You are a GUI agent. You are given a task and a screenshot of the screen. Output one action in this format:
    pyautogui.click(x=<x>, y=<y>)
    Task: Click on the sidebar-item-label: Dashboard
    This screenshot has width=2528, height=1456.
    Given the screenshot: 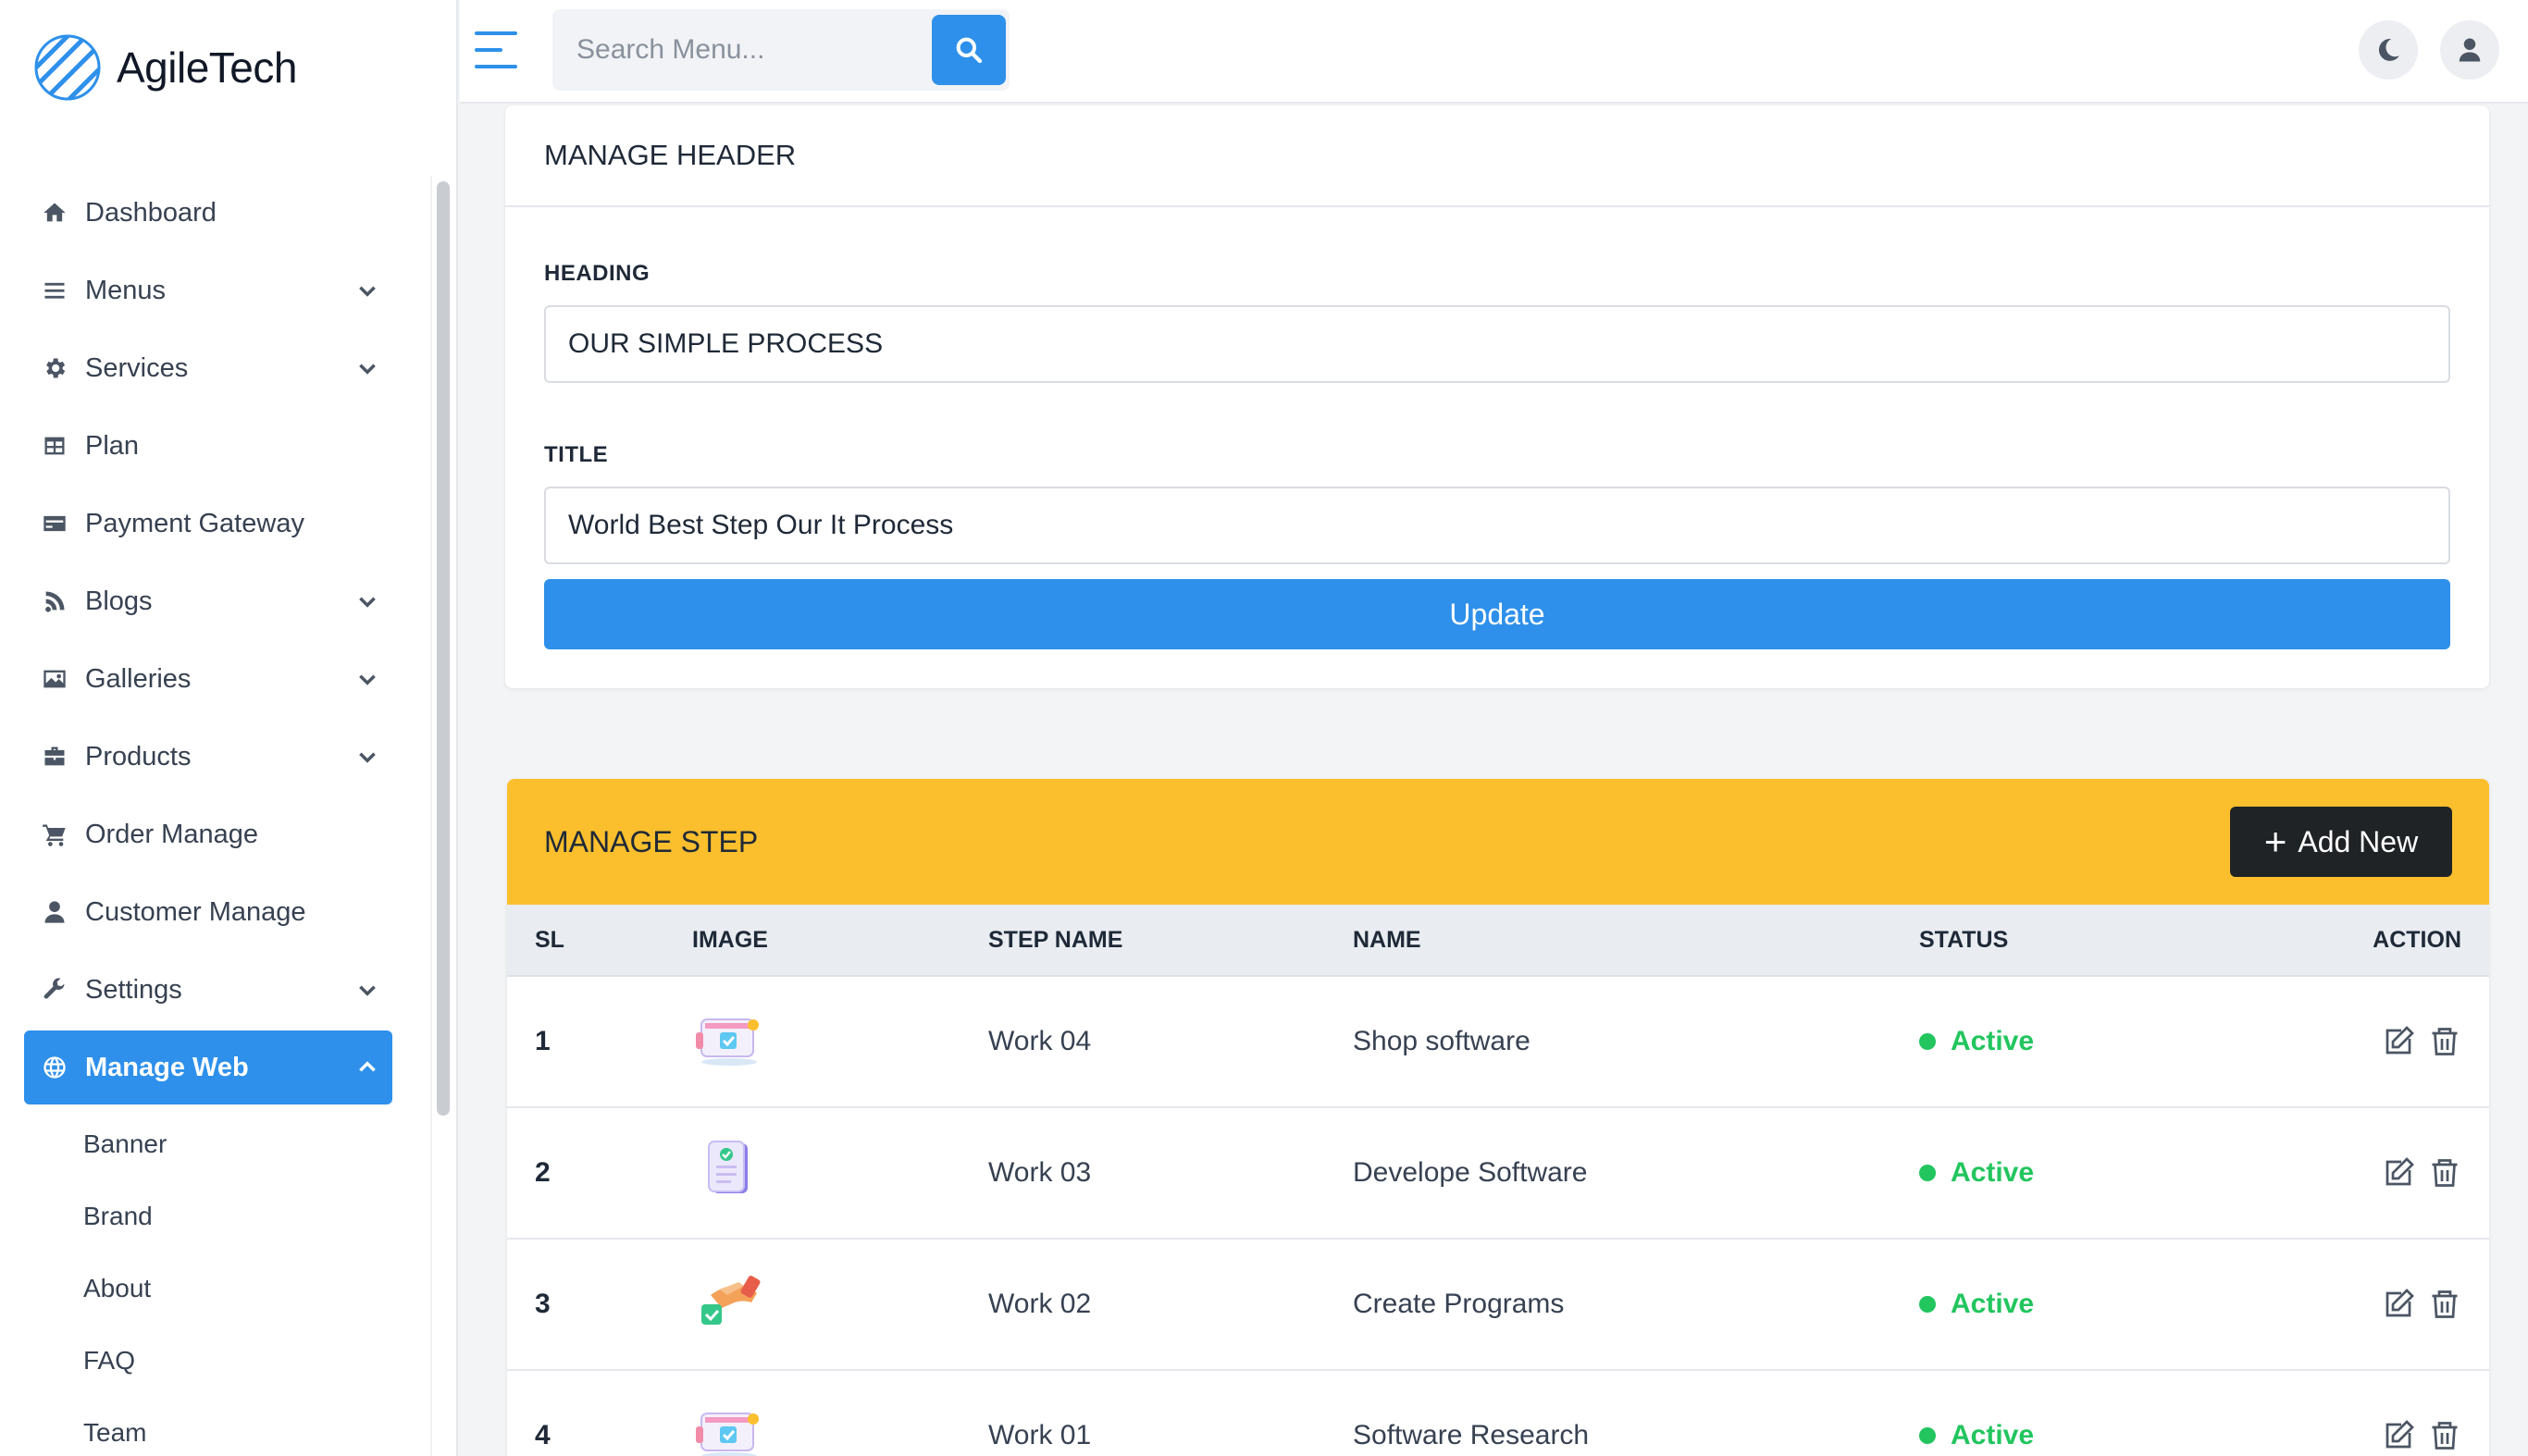 What is the action you would take?
    pyautogui.click(x=151, y=212)
    